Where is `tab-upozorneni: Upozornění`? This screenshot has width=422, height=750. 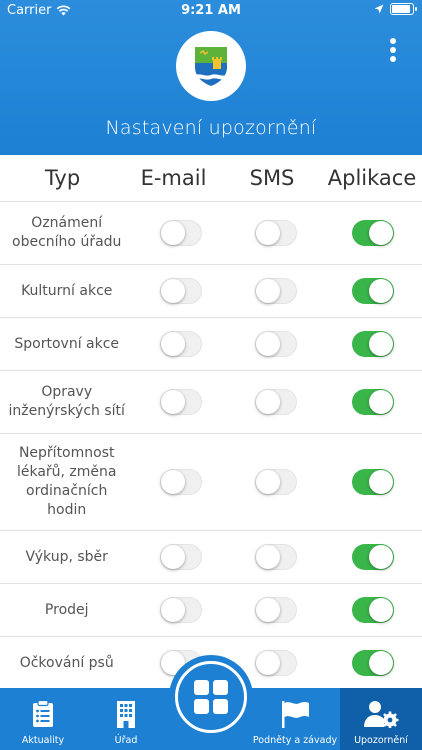 tab-upozorneni: Upozornění is located at coordinates (381, 719).